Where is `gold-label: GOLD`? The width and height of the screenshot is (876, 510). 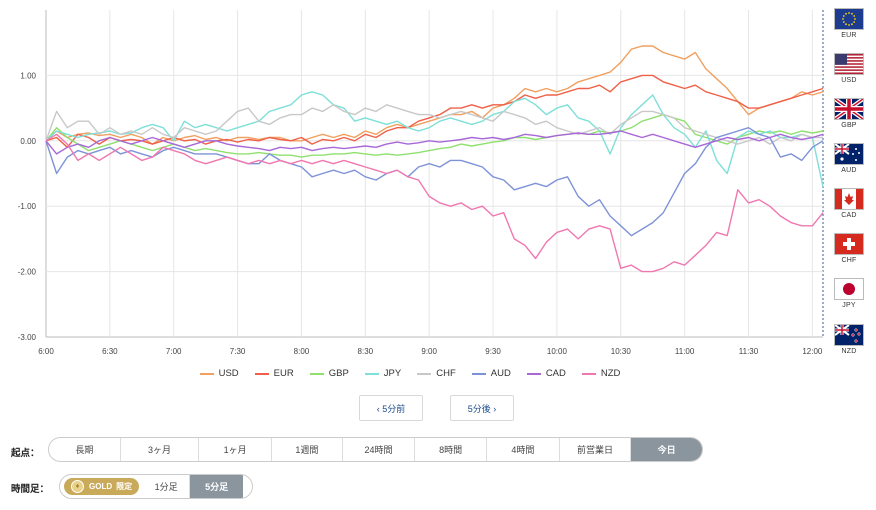
gold-label: GOLD is located at coordinates (101, 486).